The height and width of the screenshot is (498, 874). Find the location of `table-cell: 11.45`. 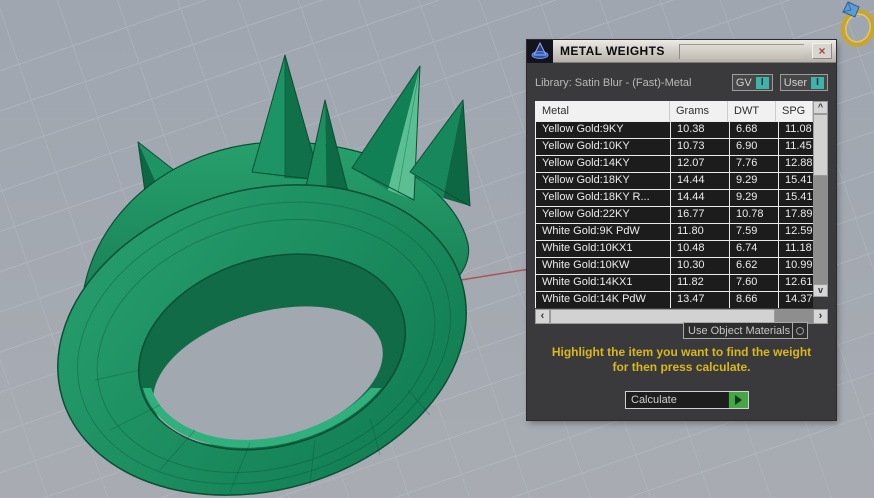

table-cell: 11.45 is located at coordinates (796, 147).